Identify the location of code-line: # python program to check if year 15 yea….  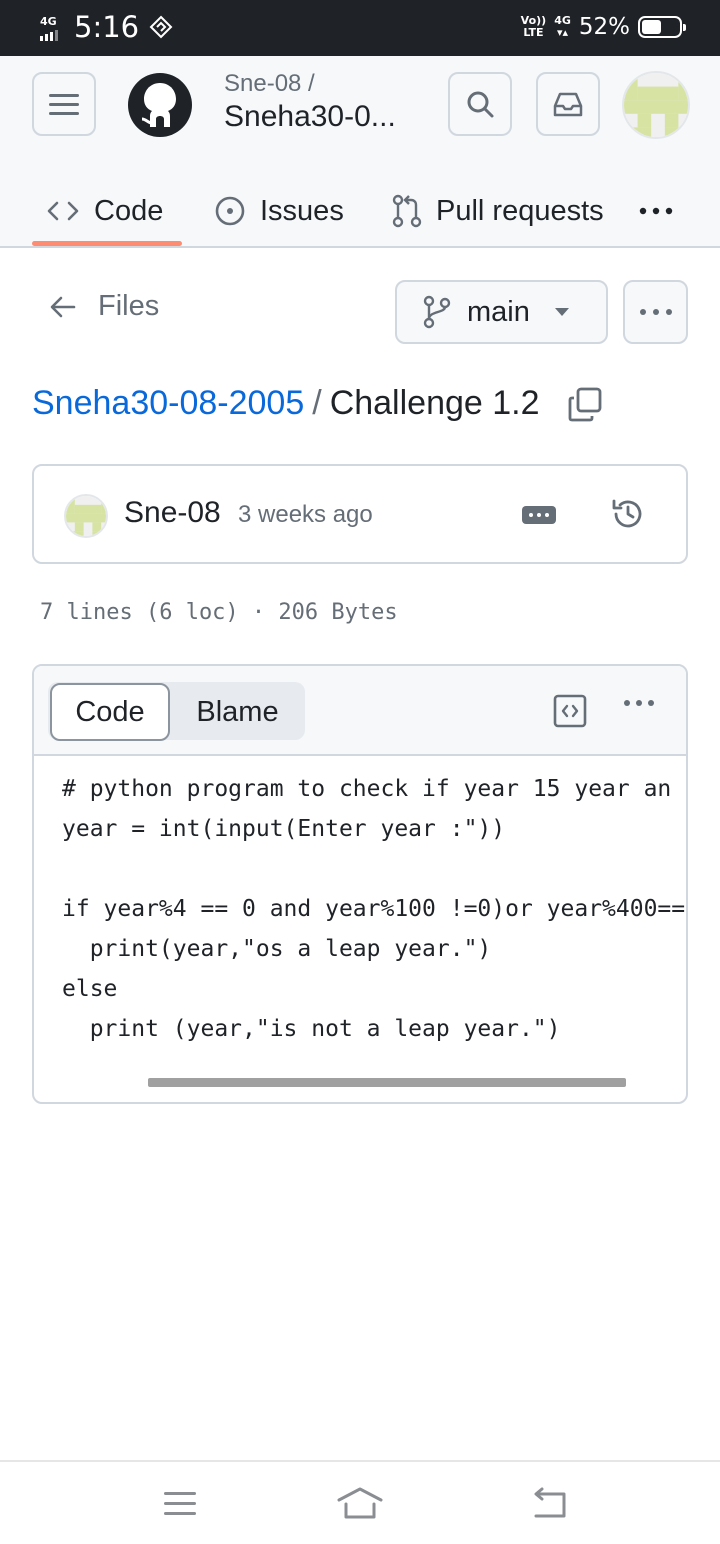
(367, 789).